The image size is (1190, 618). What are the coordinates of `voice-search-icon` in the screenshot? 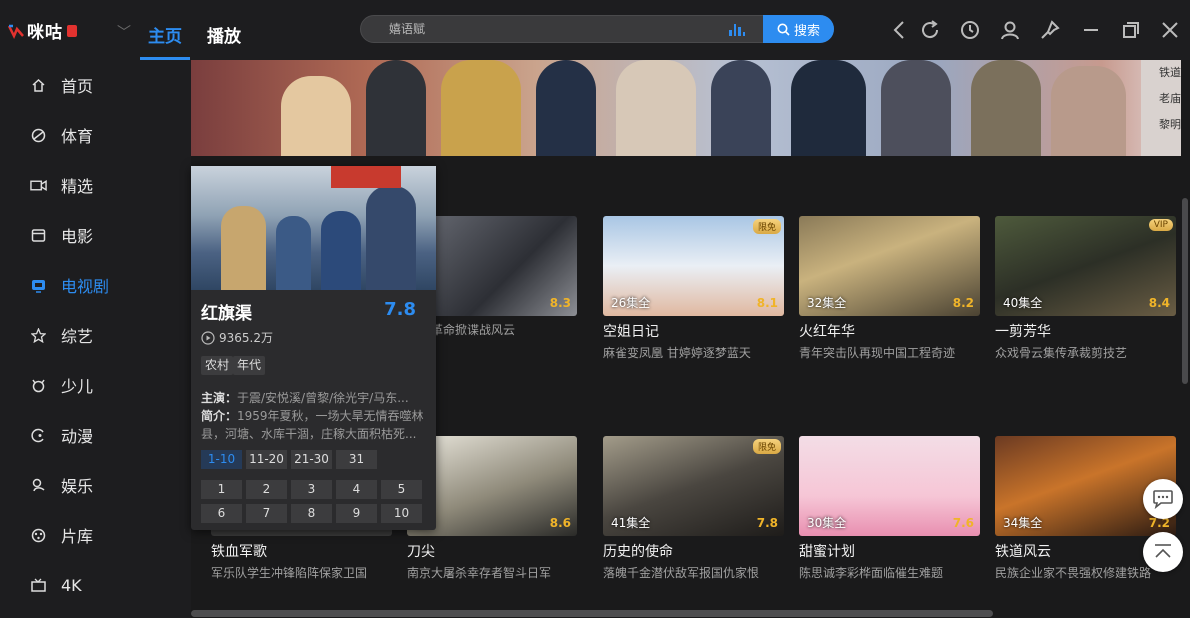 It's located at (737, 29).